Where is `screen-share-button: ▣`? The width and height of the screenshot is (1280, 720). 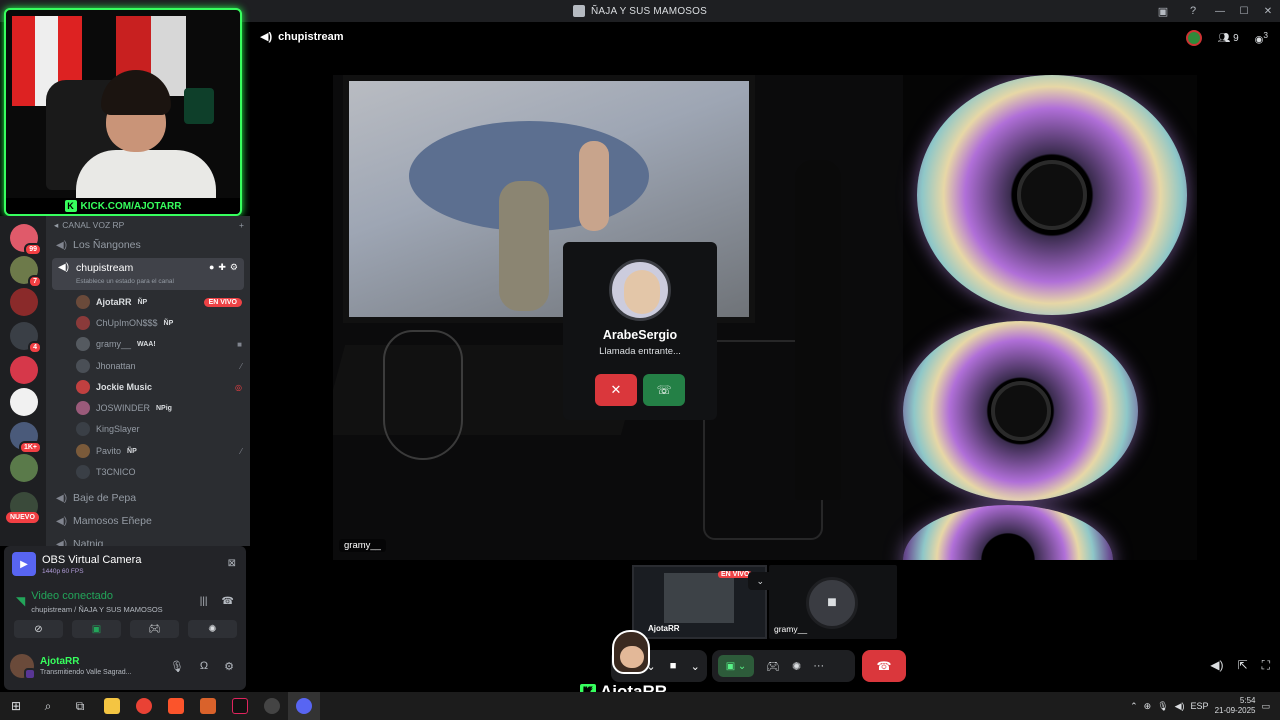
screen-share-button: ▣ is located at coordinates (96, 629).